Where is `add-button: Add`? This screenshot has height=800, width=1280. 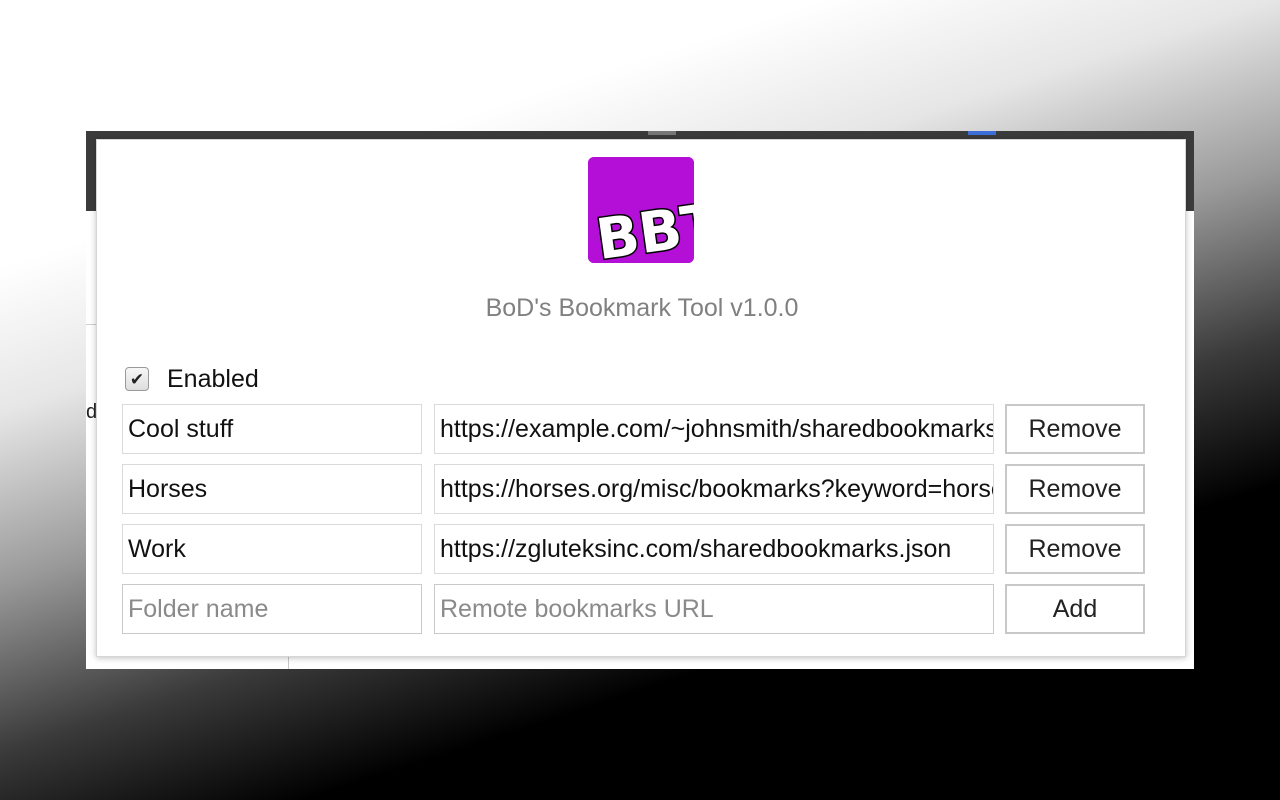 add-button: Add is located at coordinates (1075, 609).